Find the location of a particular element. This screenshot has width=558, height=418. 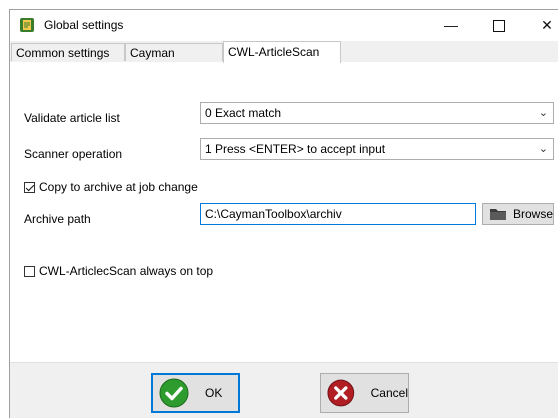

maximize-button is located at coordinates (499, 25).